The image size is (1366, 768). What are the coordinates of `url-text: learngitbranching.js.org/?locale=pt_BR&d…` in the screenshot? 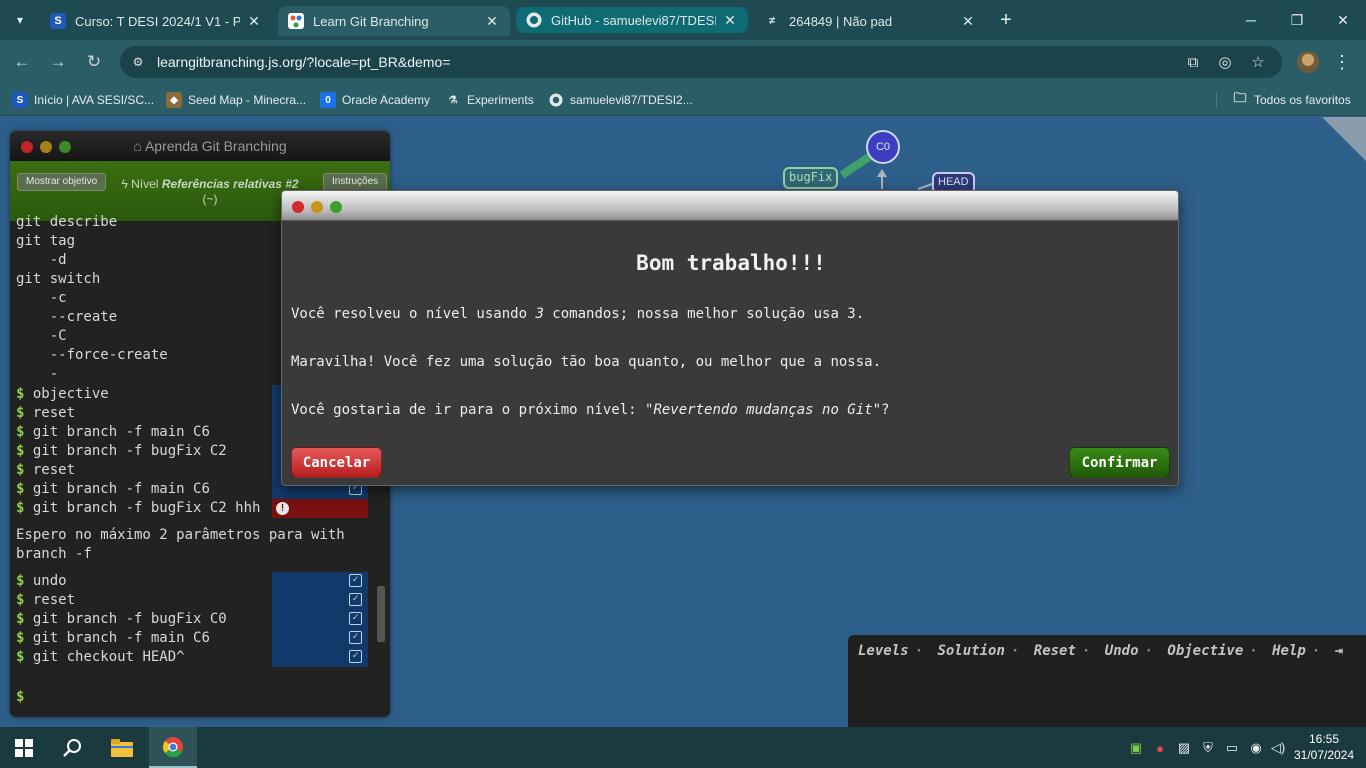 It's located at (303, 62).